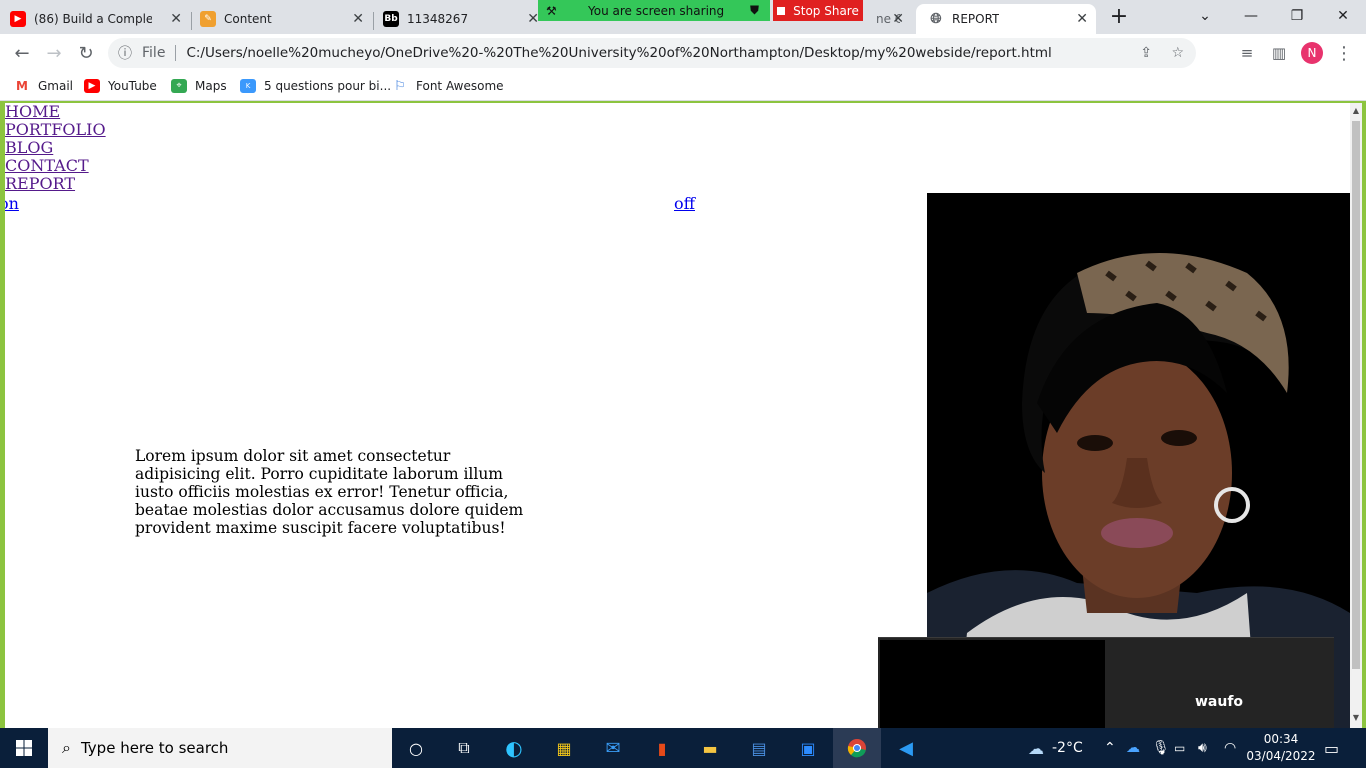  I want to click on stop-share-button: Stop Share, so click(818, 10).